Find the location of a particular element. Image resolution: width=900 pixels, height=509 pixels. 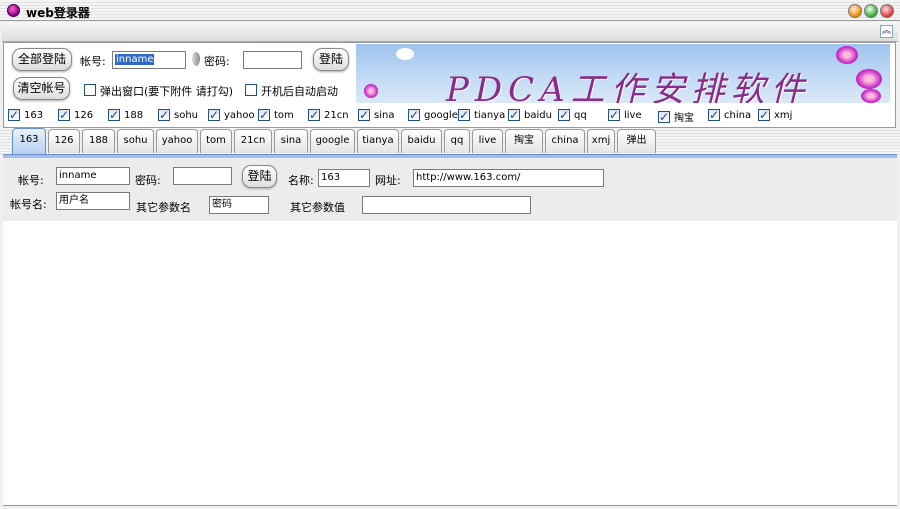

site-checkbox-item: ✓ 126 is located at coordinates (75, 115).